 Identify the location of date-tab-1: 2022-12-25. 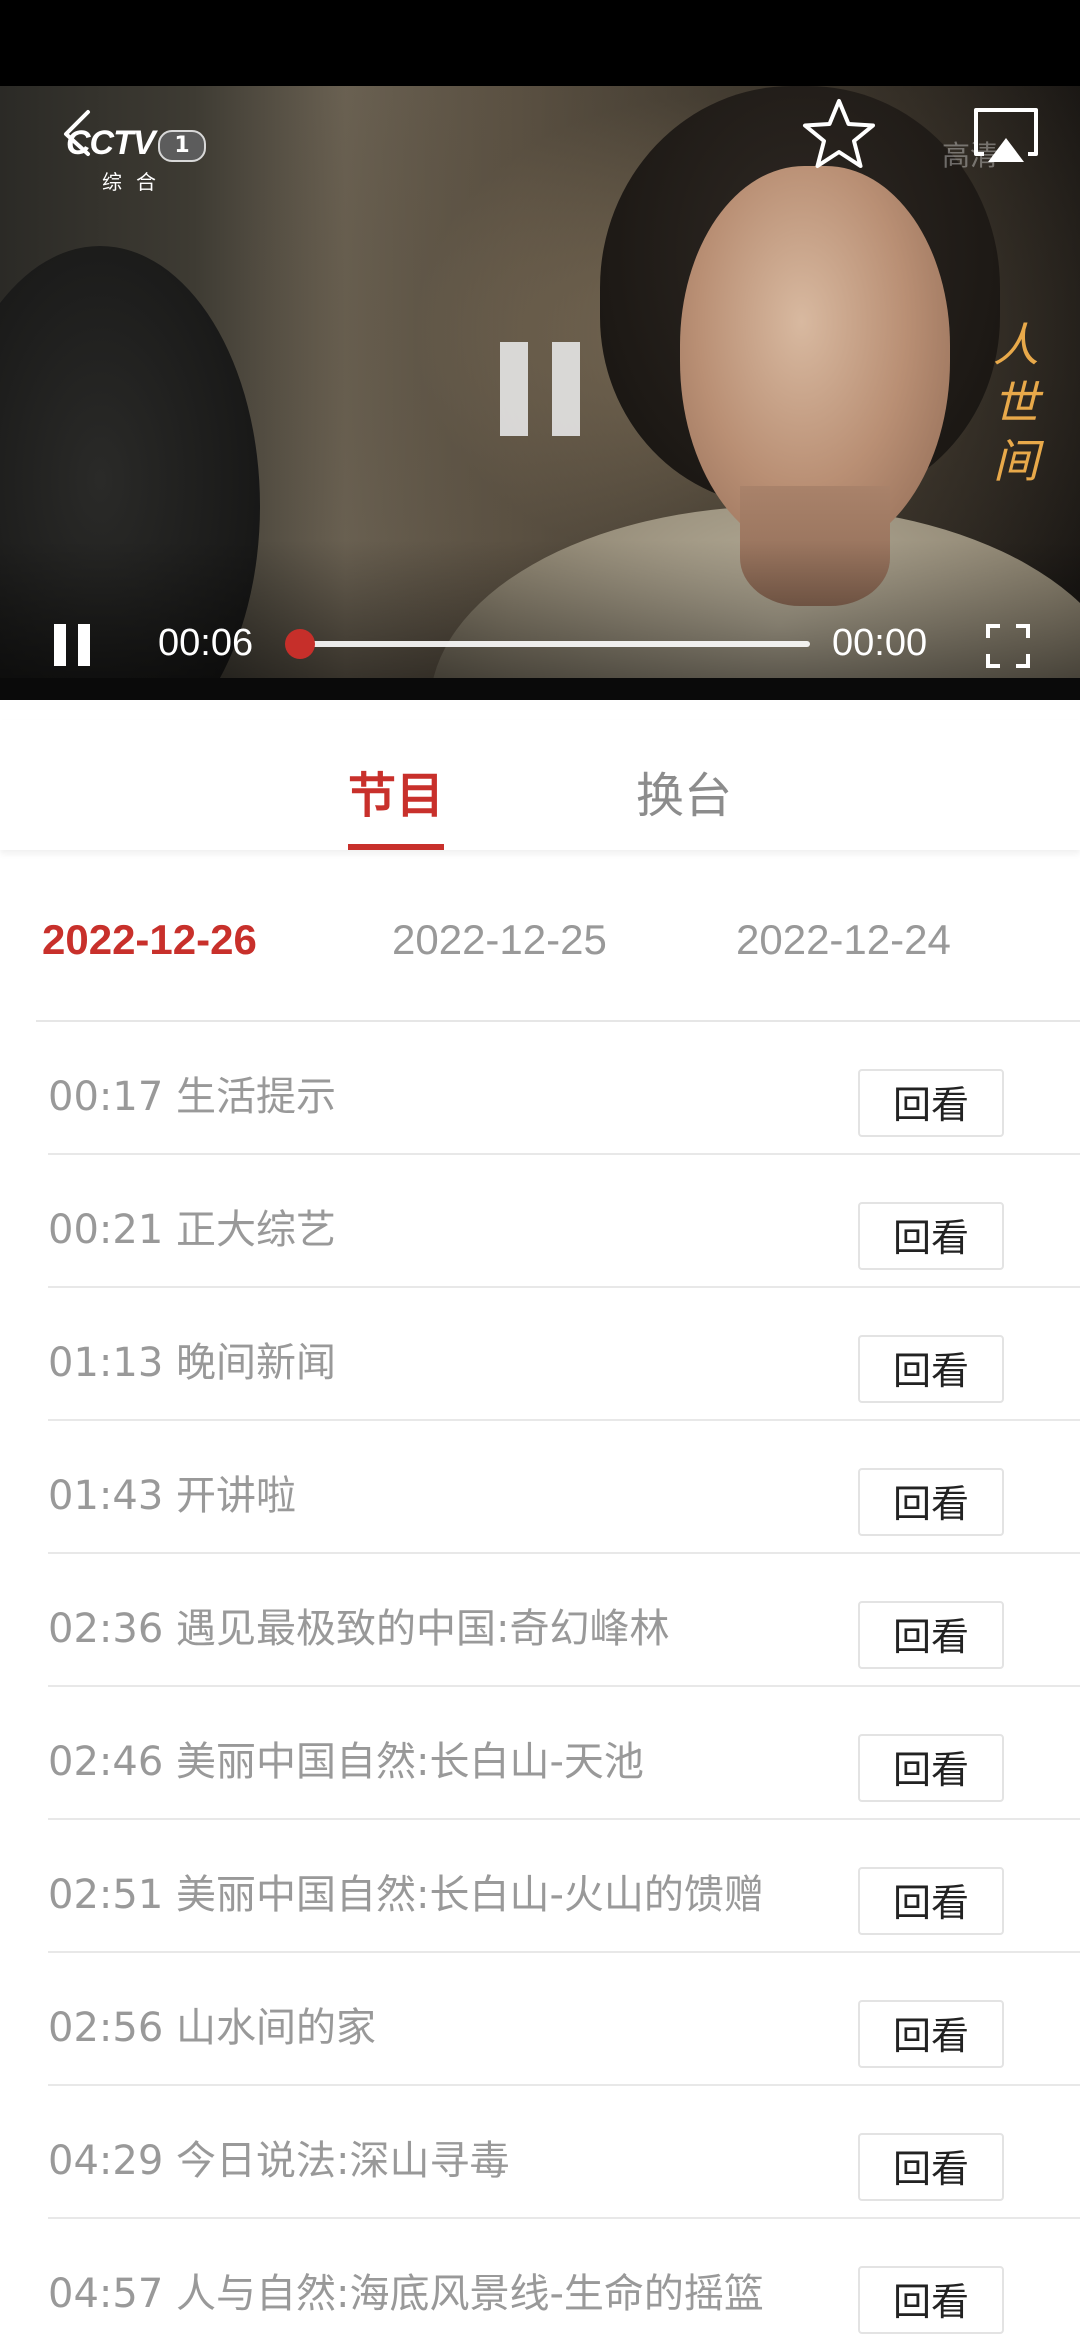
(499, 940).